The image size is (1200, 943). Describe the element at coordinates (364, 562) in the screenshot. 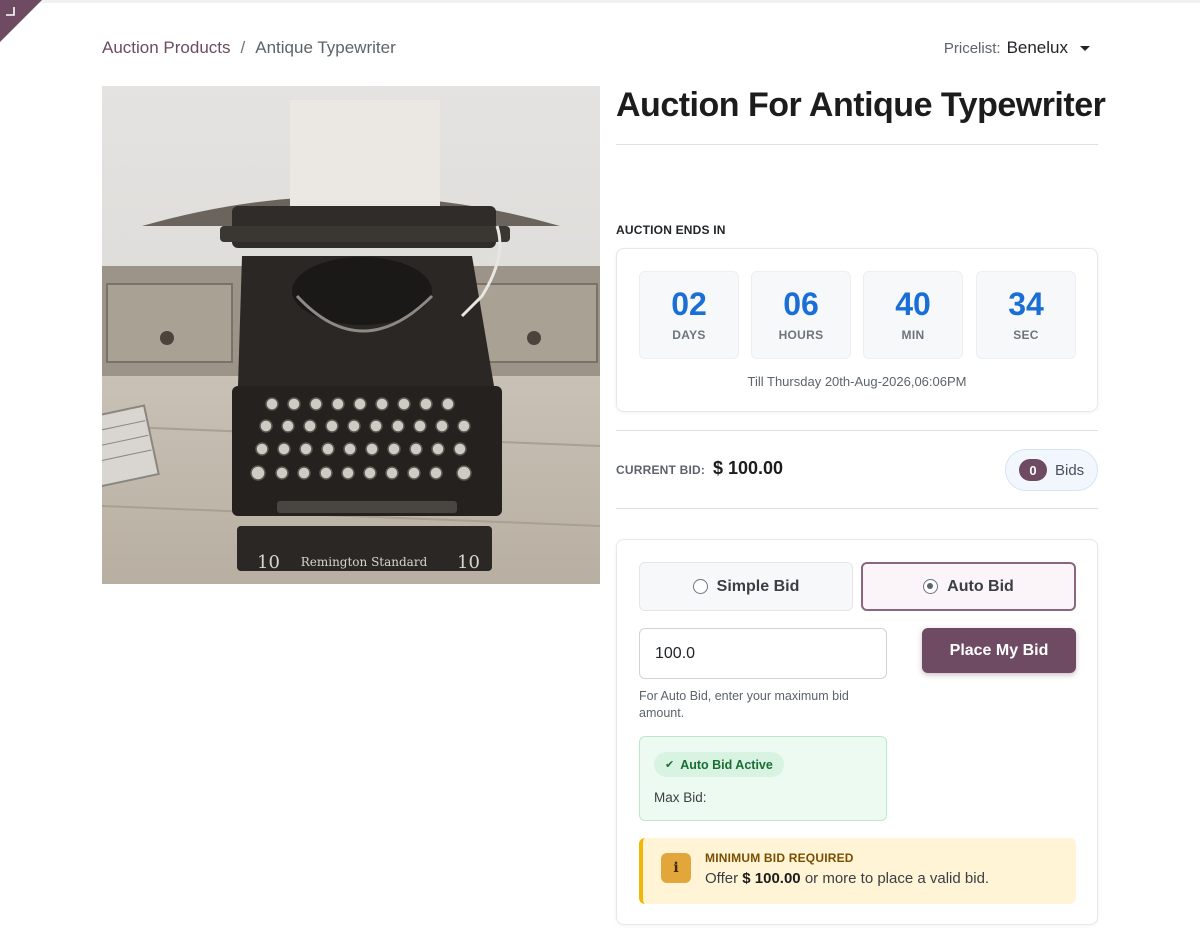

I see `typewriter-brand-text: Remington Standard` at that location.